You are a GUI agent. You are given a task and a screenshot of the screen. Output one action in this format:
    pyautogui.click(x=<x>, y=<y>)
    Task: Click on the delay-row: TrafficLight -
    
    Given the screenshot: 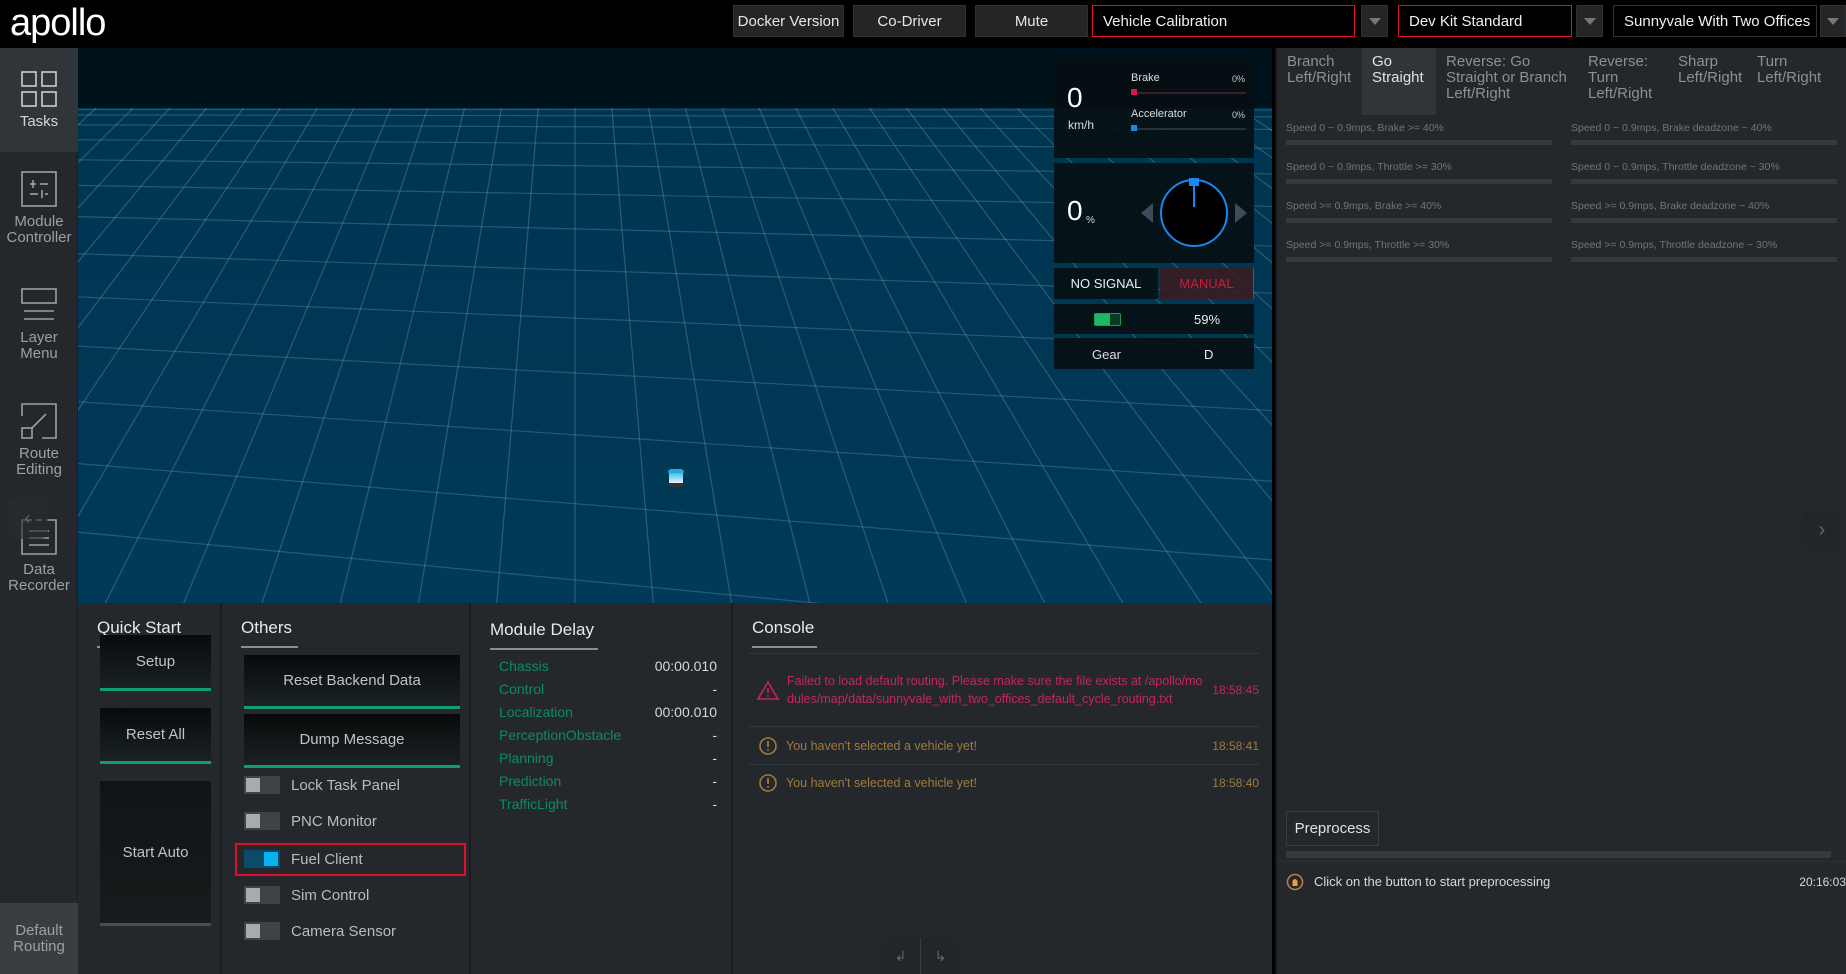 What is the action you would take?
    pyautogui.click(x=608, y=807)
    